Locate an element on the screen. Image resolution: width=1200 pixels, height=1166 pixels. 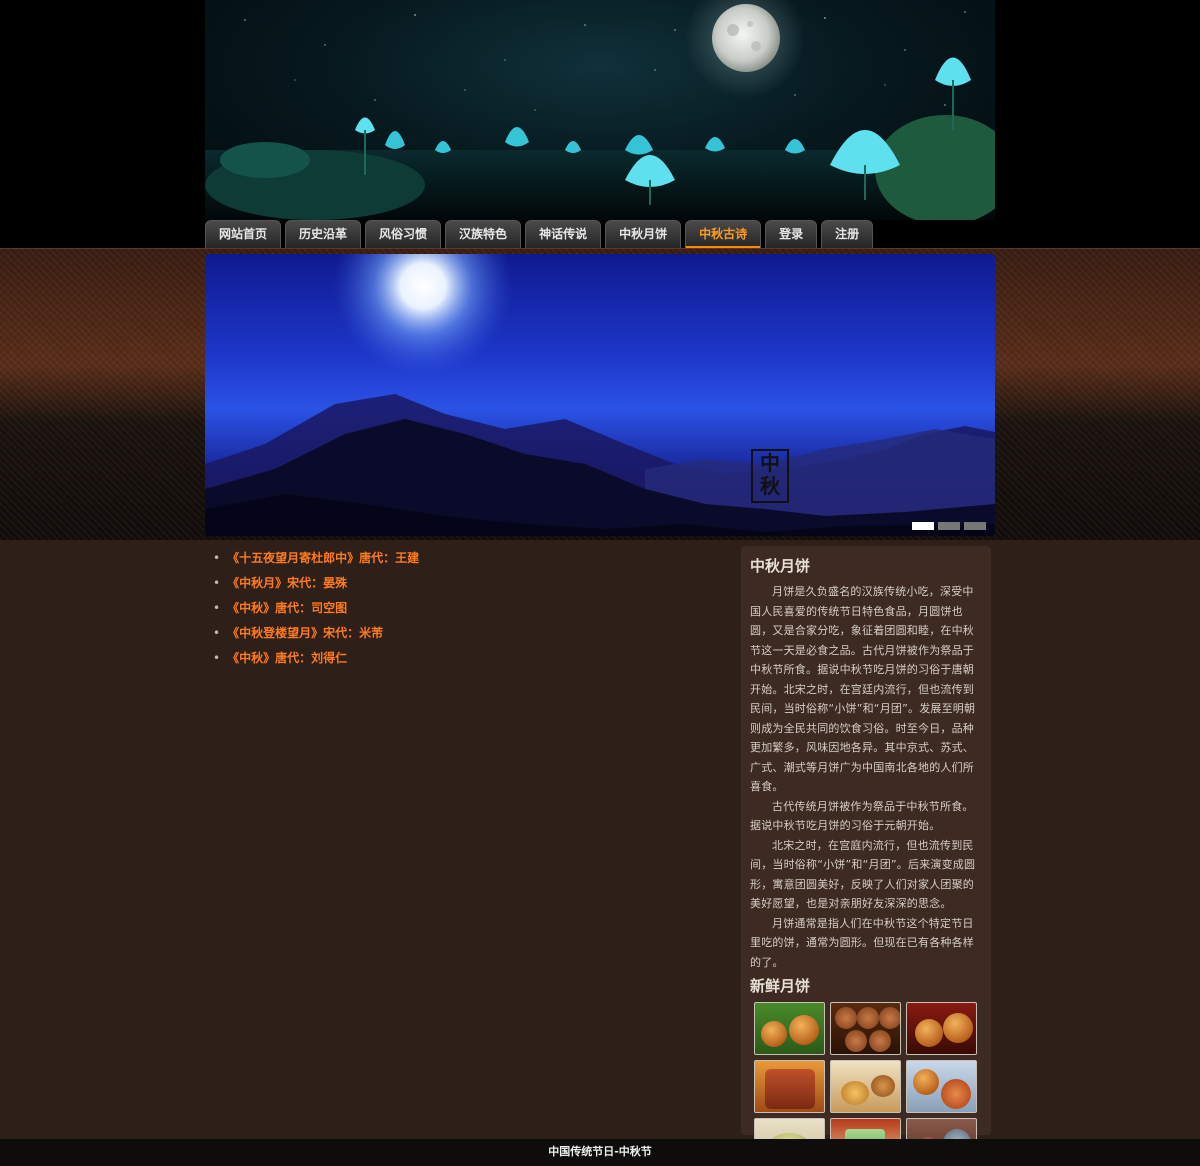
poem-link: 《中秋月》宋代：晏殊 is located at coordinates (287, 583).